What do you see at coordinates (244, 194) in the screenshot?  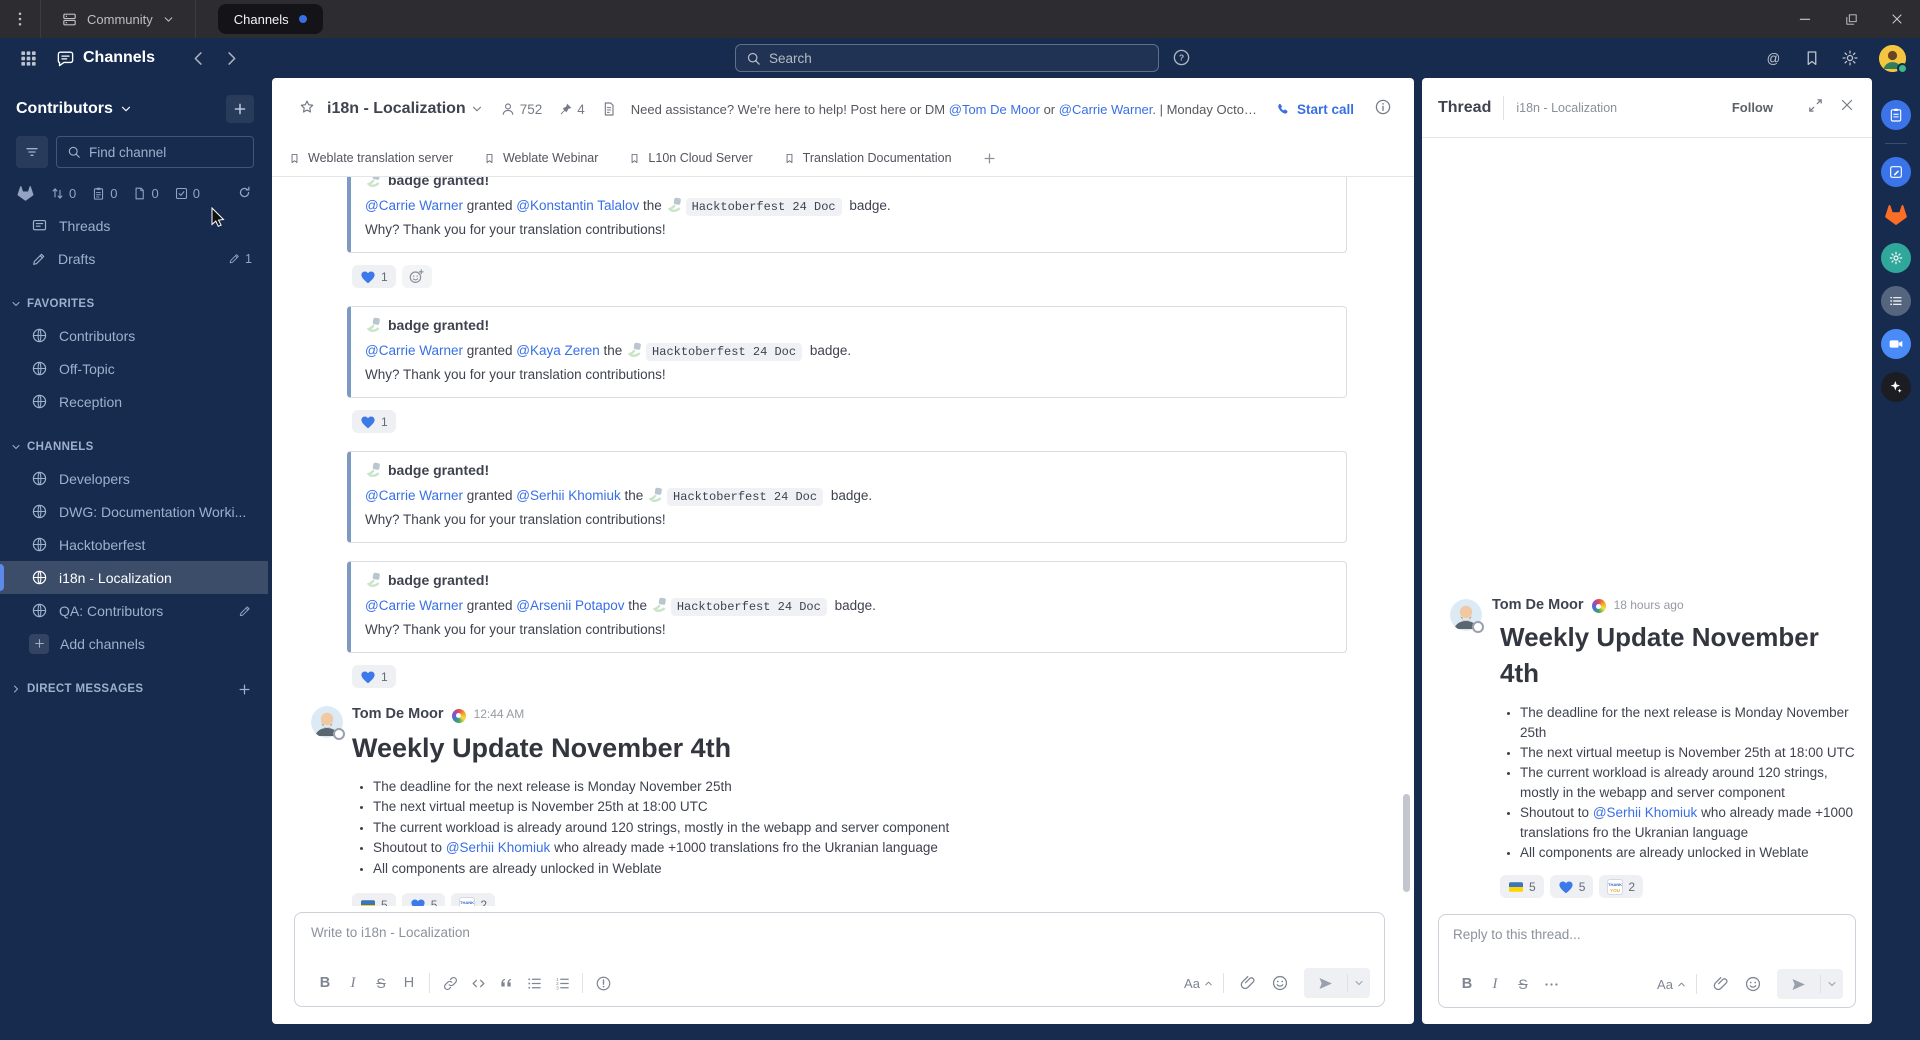 I see `gitlab-refresh-button` at bounding box center [244, 194].